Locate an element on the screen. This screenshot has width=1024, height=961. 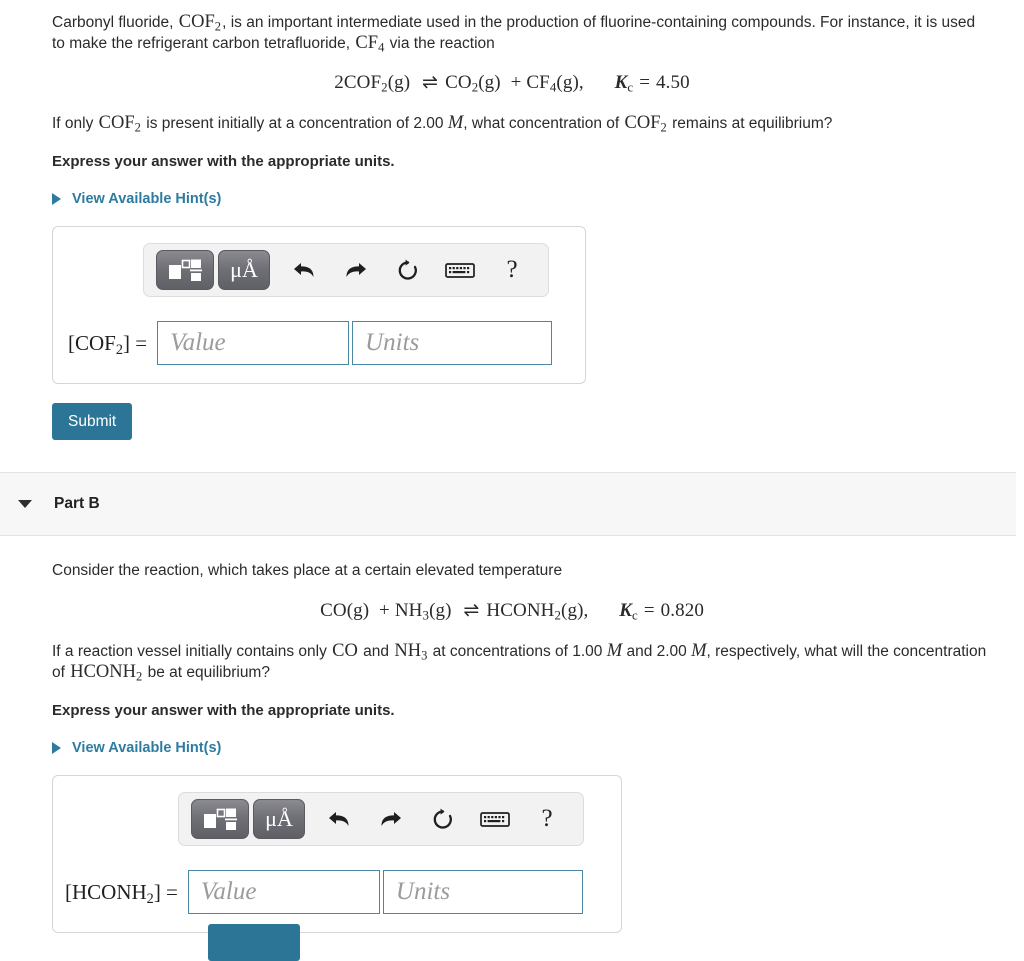
eq-b-reactant1-state: (g) is located at coordinates (358, 610).